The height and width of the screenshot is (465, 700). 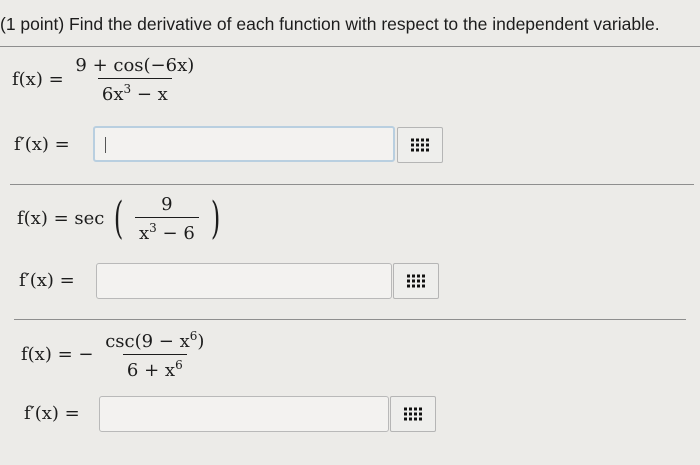 I want to click on function-3-lhs: f(x) = −, so click(x=57, y=354).